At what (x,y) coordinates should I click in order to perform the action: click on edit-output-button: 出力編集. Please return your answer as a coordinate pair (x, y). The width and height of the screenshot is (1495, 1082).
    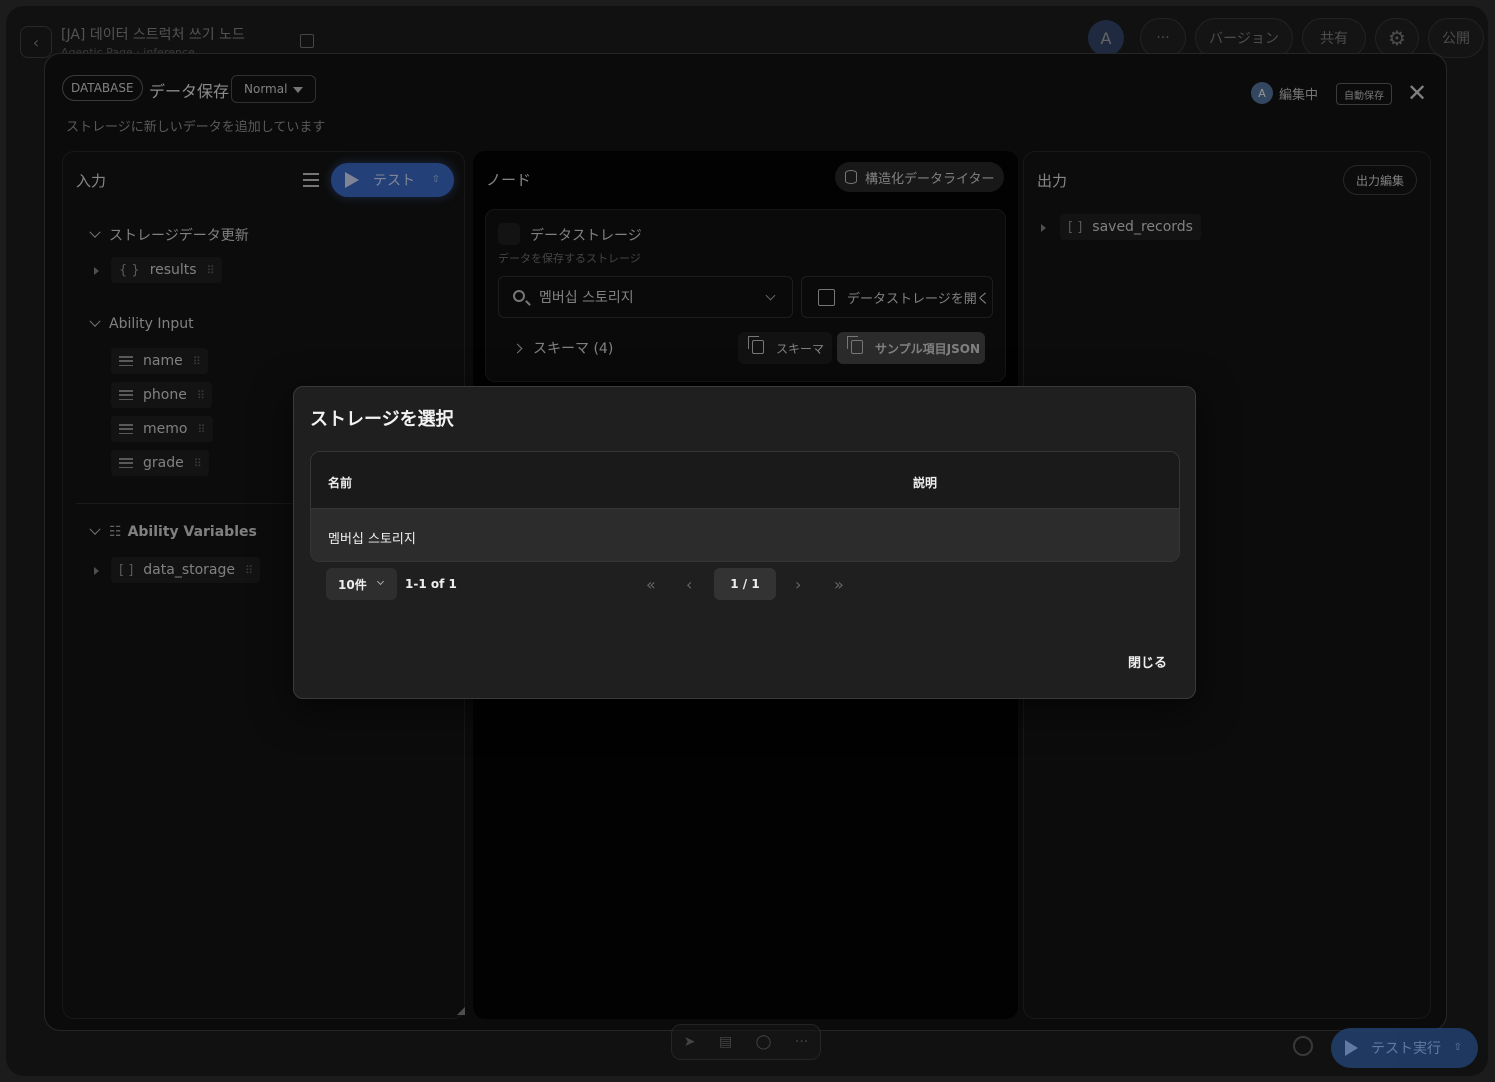
    Looking at the image, I should click on (1380, 180).